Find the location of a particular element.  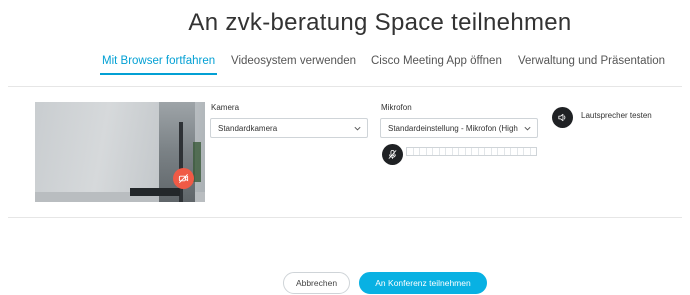

microphone-select-value: Standardeinstellung - Mikrofon (High is located at coordinates (453, 128).